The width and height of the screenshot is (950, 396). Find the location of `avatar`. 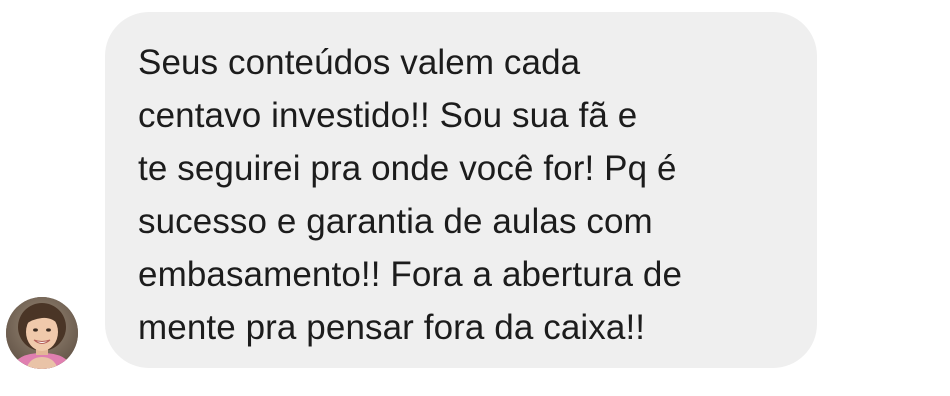

avatar is located at coordinates (42, 333).